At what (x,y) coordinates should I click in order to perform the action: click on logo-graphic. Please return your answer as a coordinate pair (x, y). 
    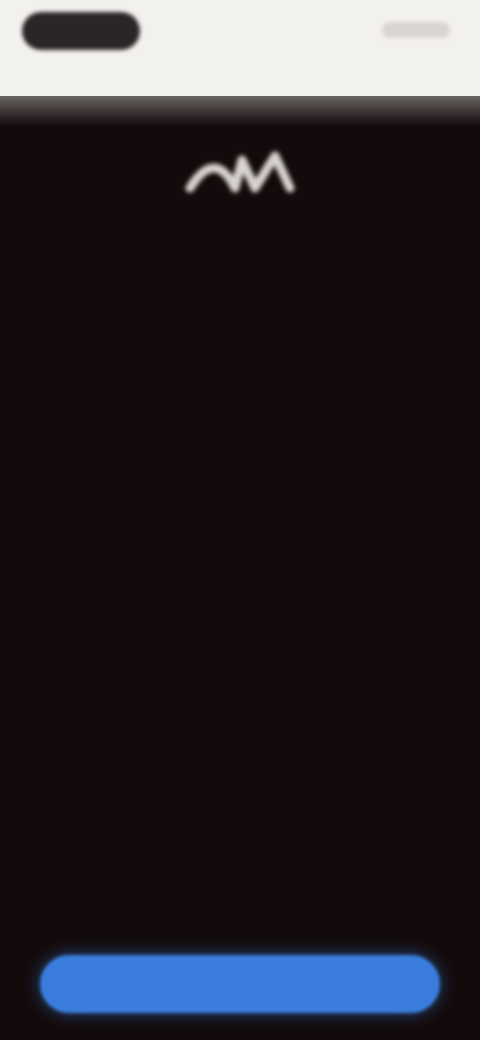
    Looking at the image, I should click on (240, 172).